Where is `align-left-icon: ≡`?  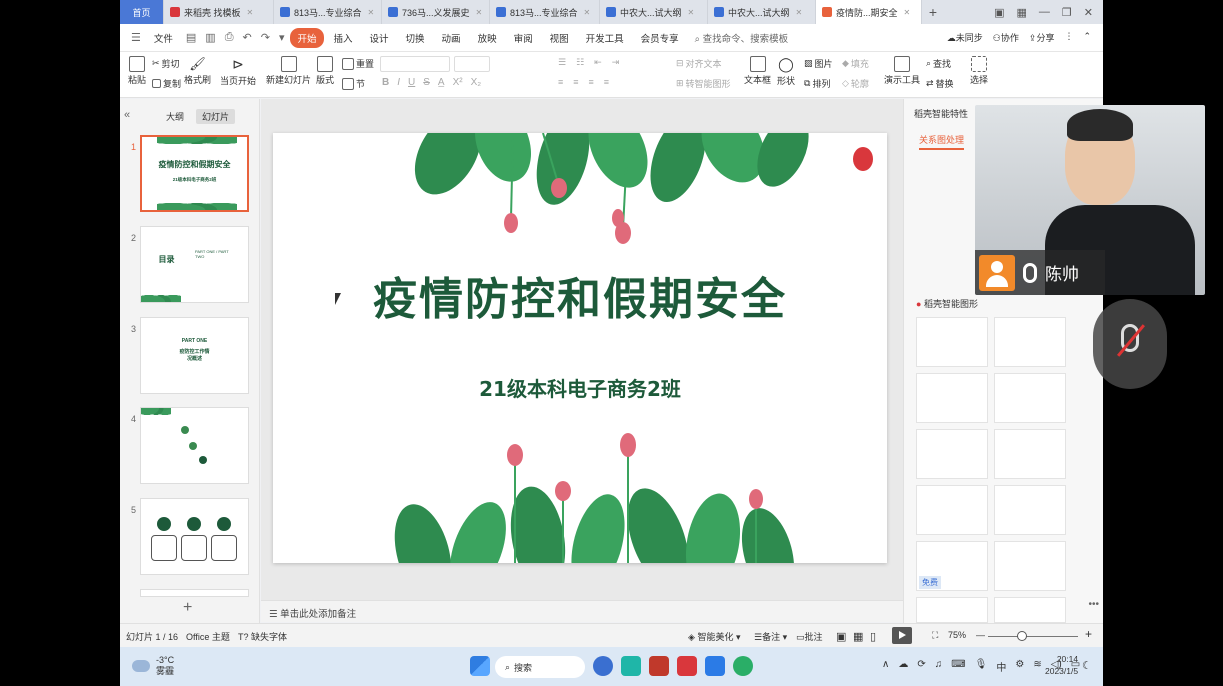
align-left-icon: ≡ is located at coordinates (560, 82).